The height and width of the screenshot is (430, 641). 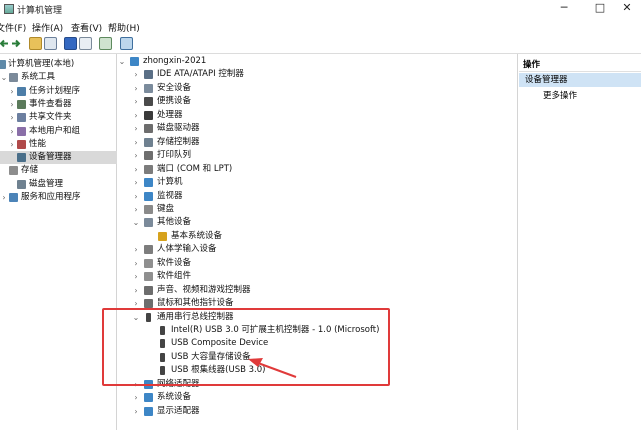 I want to click on menu-action: 操作(A), so click(x=47, y=27).